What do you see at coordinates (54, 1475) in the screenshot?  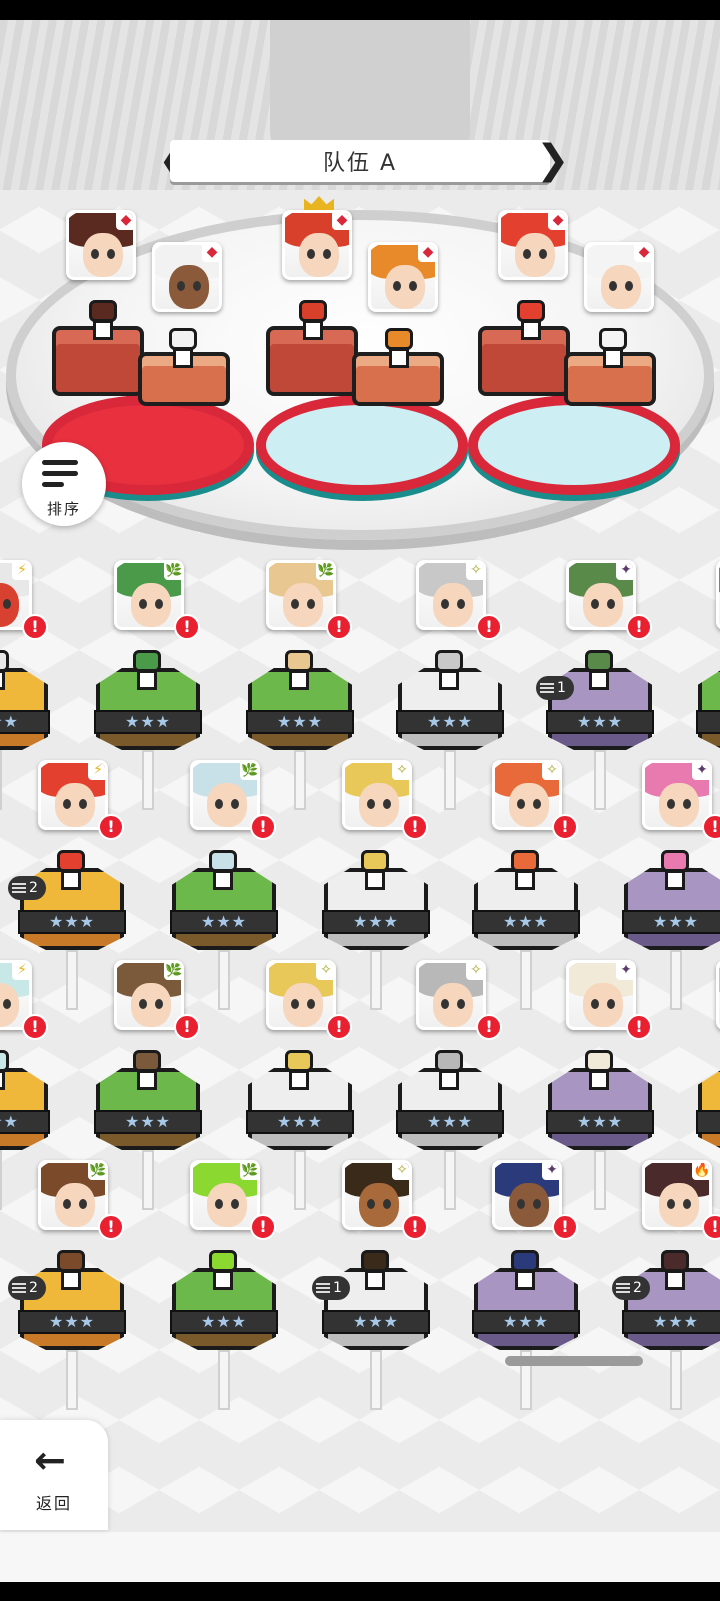 I see `back-button: ← 返回` at bounding box center [54, 1475].